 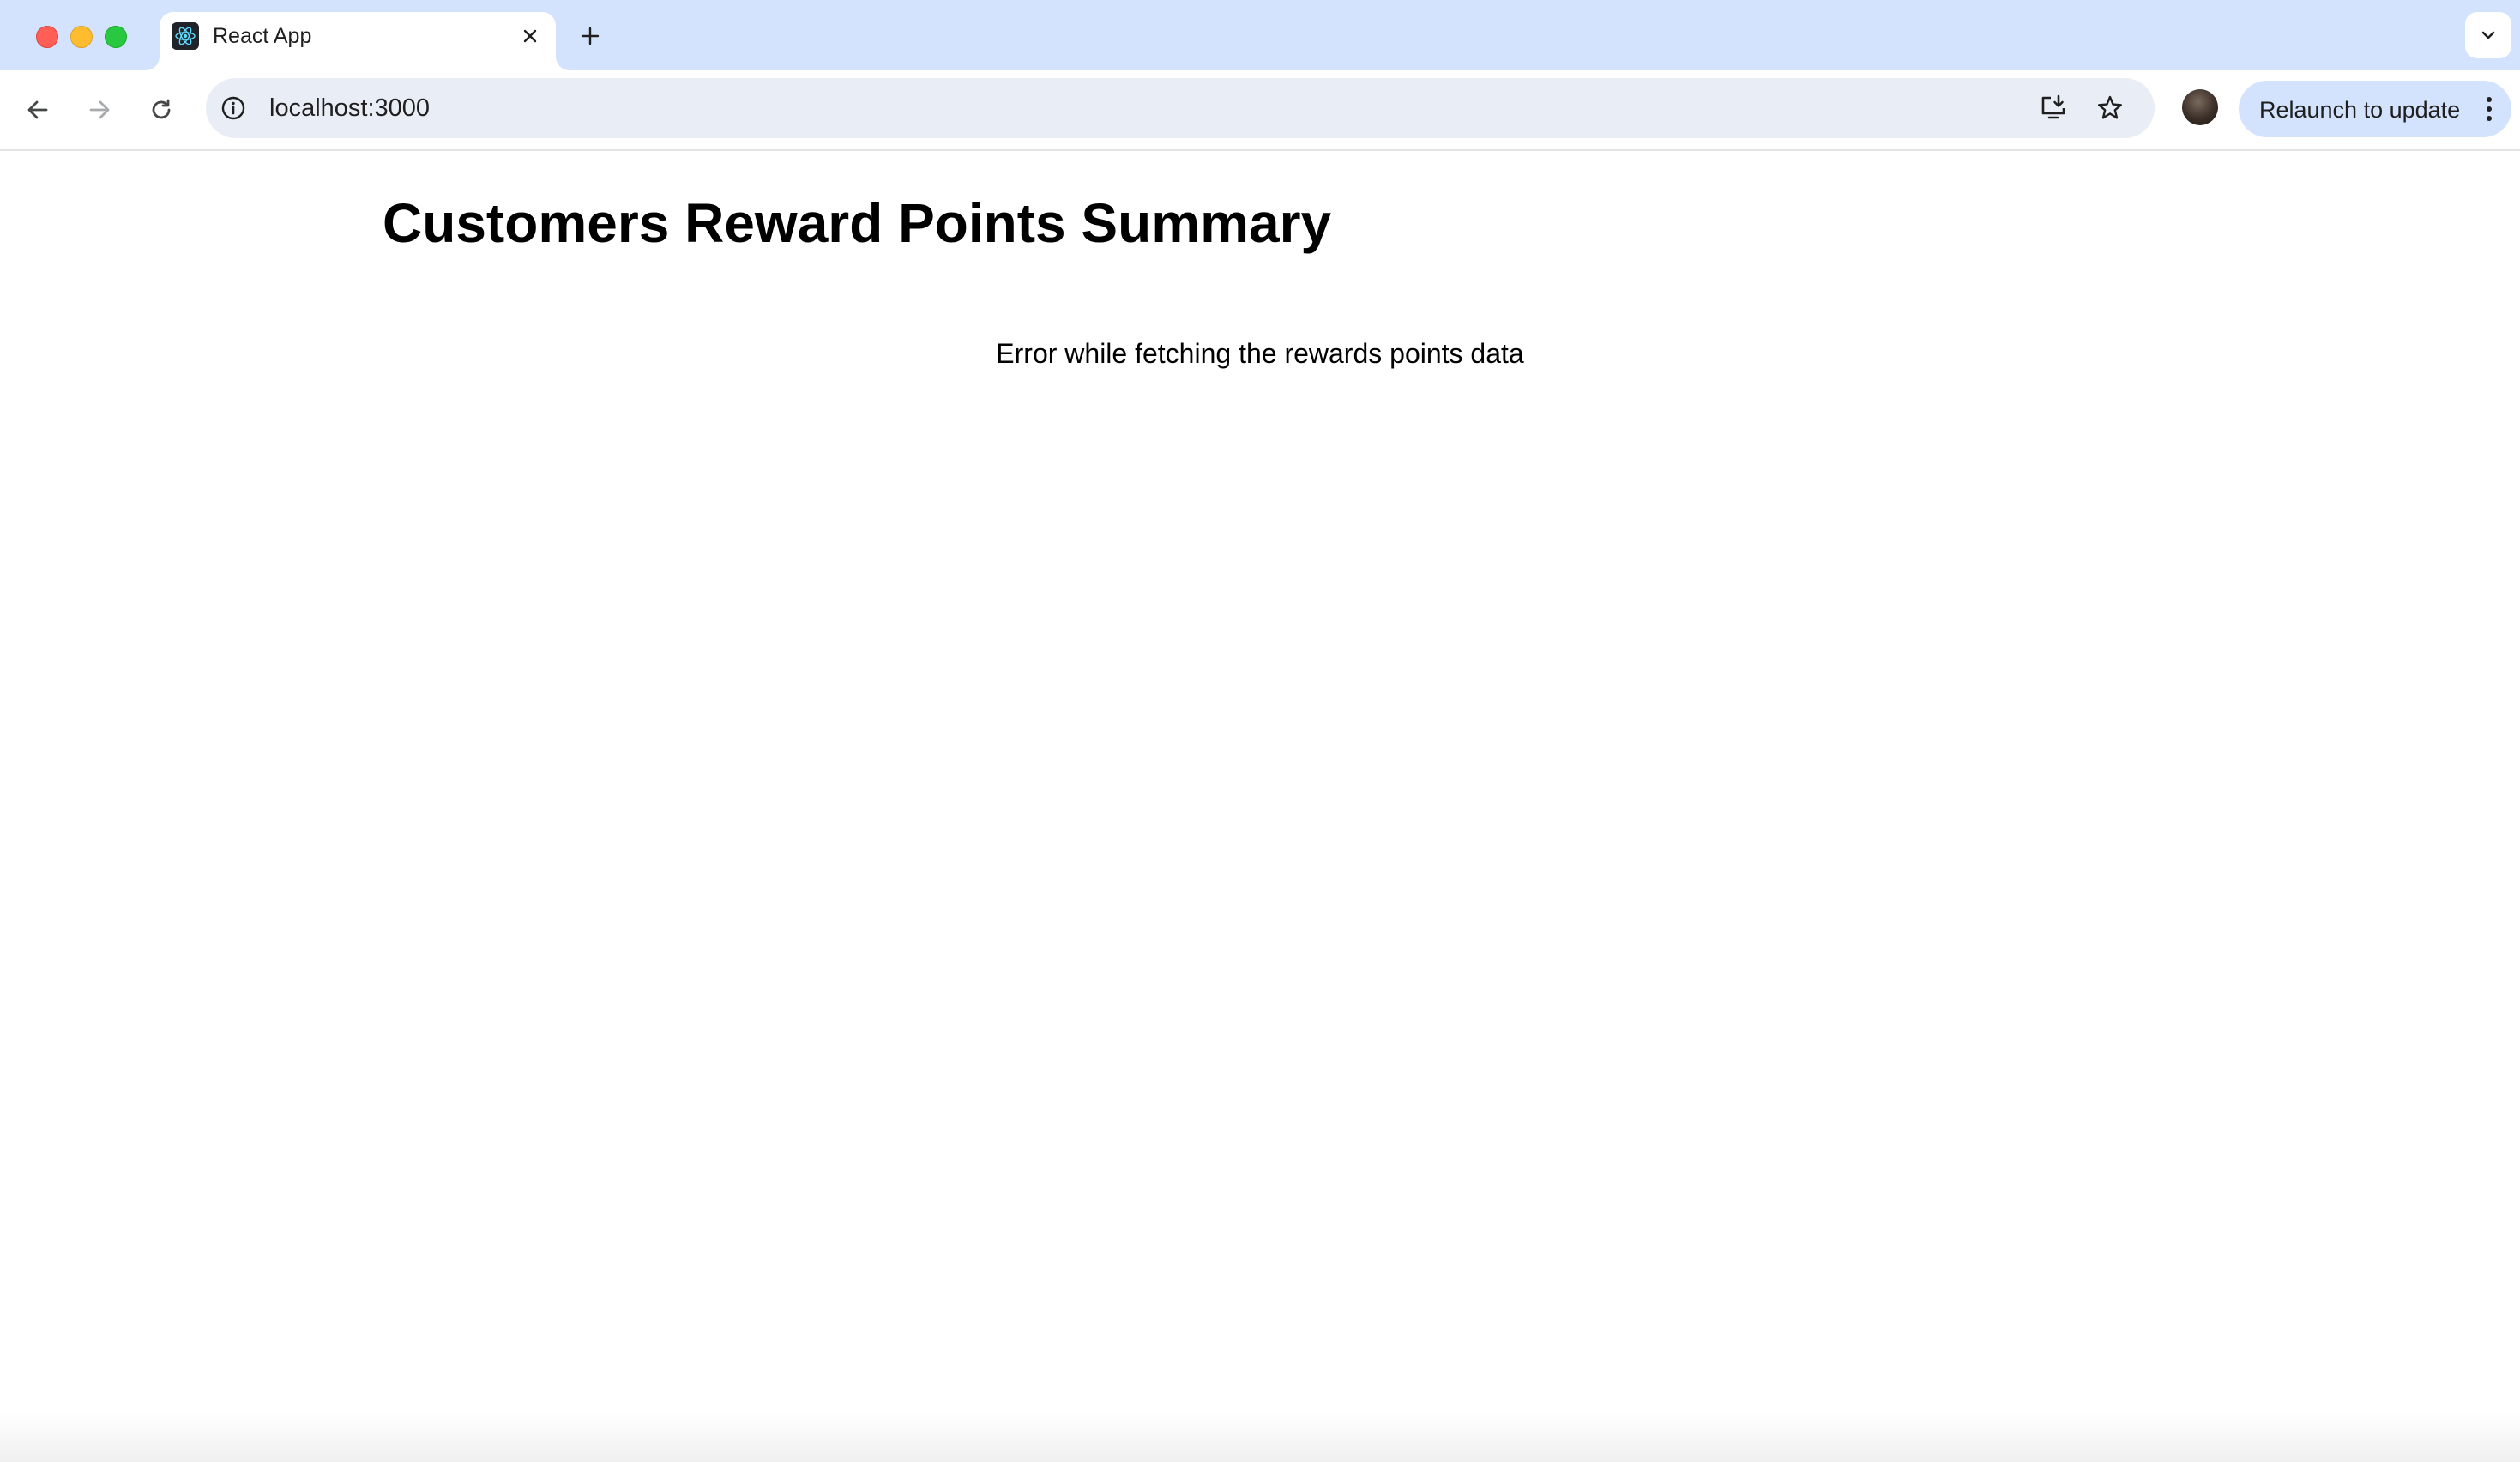 What do you see at coordinates (349, 108) in the screenshot?
I see `url-text: localhost:3000` at bounding box center [349, 108].